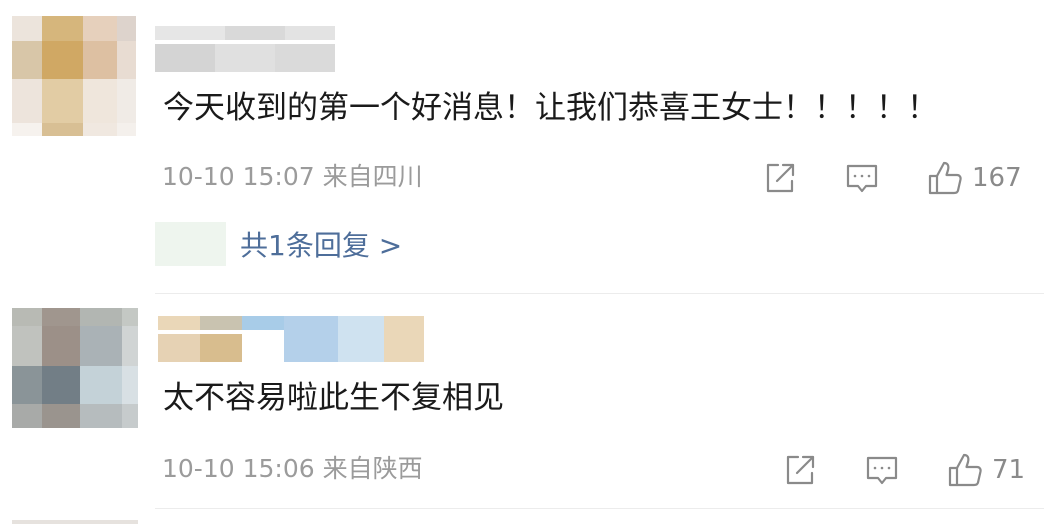 This screenshot has height=524, width=1044. Describe the element at coordinates (599, 508) in the screenshot. I see `divider` at that location.